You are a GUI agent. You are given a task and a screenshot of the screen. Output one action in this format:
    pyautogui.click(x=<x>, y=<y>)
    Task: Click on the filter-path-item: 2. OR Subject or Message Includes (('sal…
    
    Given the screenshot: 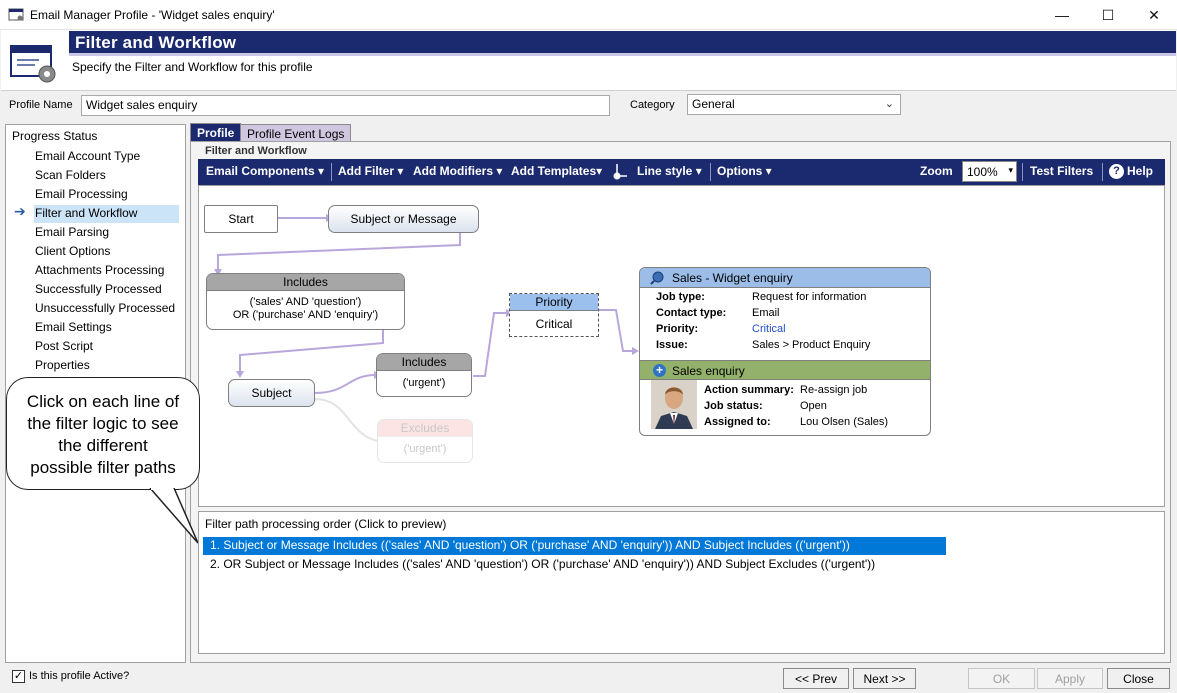 What is the action you would take?
    pyautogui.click(x=574, y=565)
    